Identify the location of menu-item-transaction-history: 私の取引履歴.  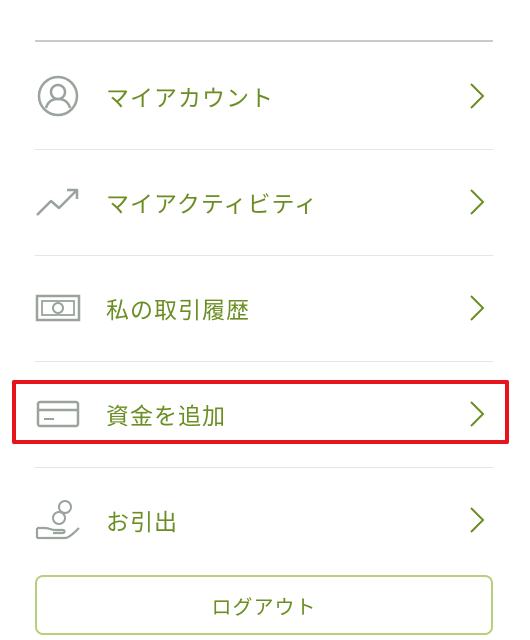
(264, 308).